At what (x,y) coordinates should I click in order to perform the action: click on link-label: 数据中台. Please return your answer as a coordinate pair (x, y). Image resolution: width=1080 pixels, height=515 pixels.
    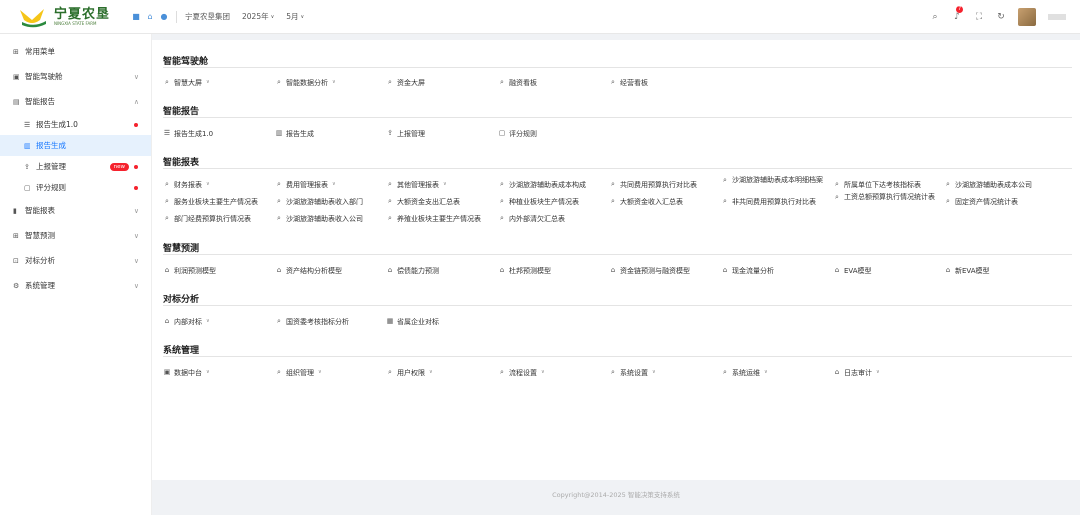
    Looking at the image, I should click on (188, 373).